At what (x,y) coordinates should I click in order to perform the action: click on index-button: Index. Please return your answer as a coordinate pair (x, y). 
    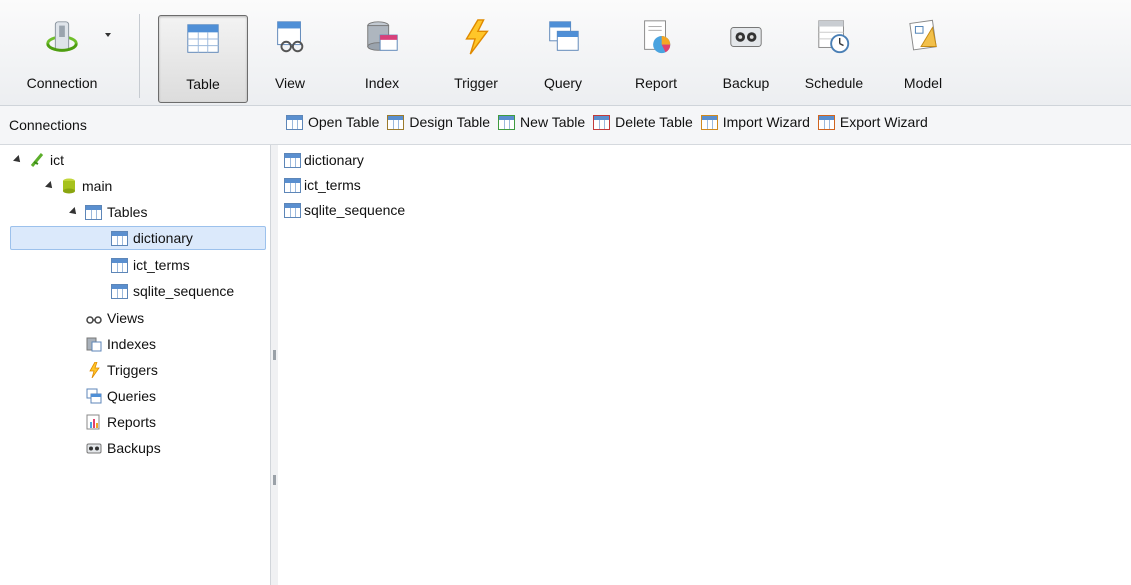
    Looking at the image, I should click on (382, 56).